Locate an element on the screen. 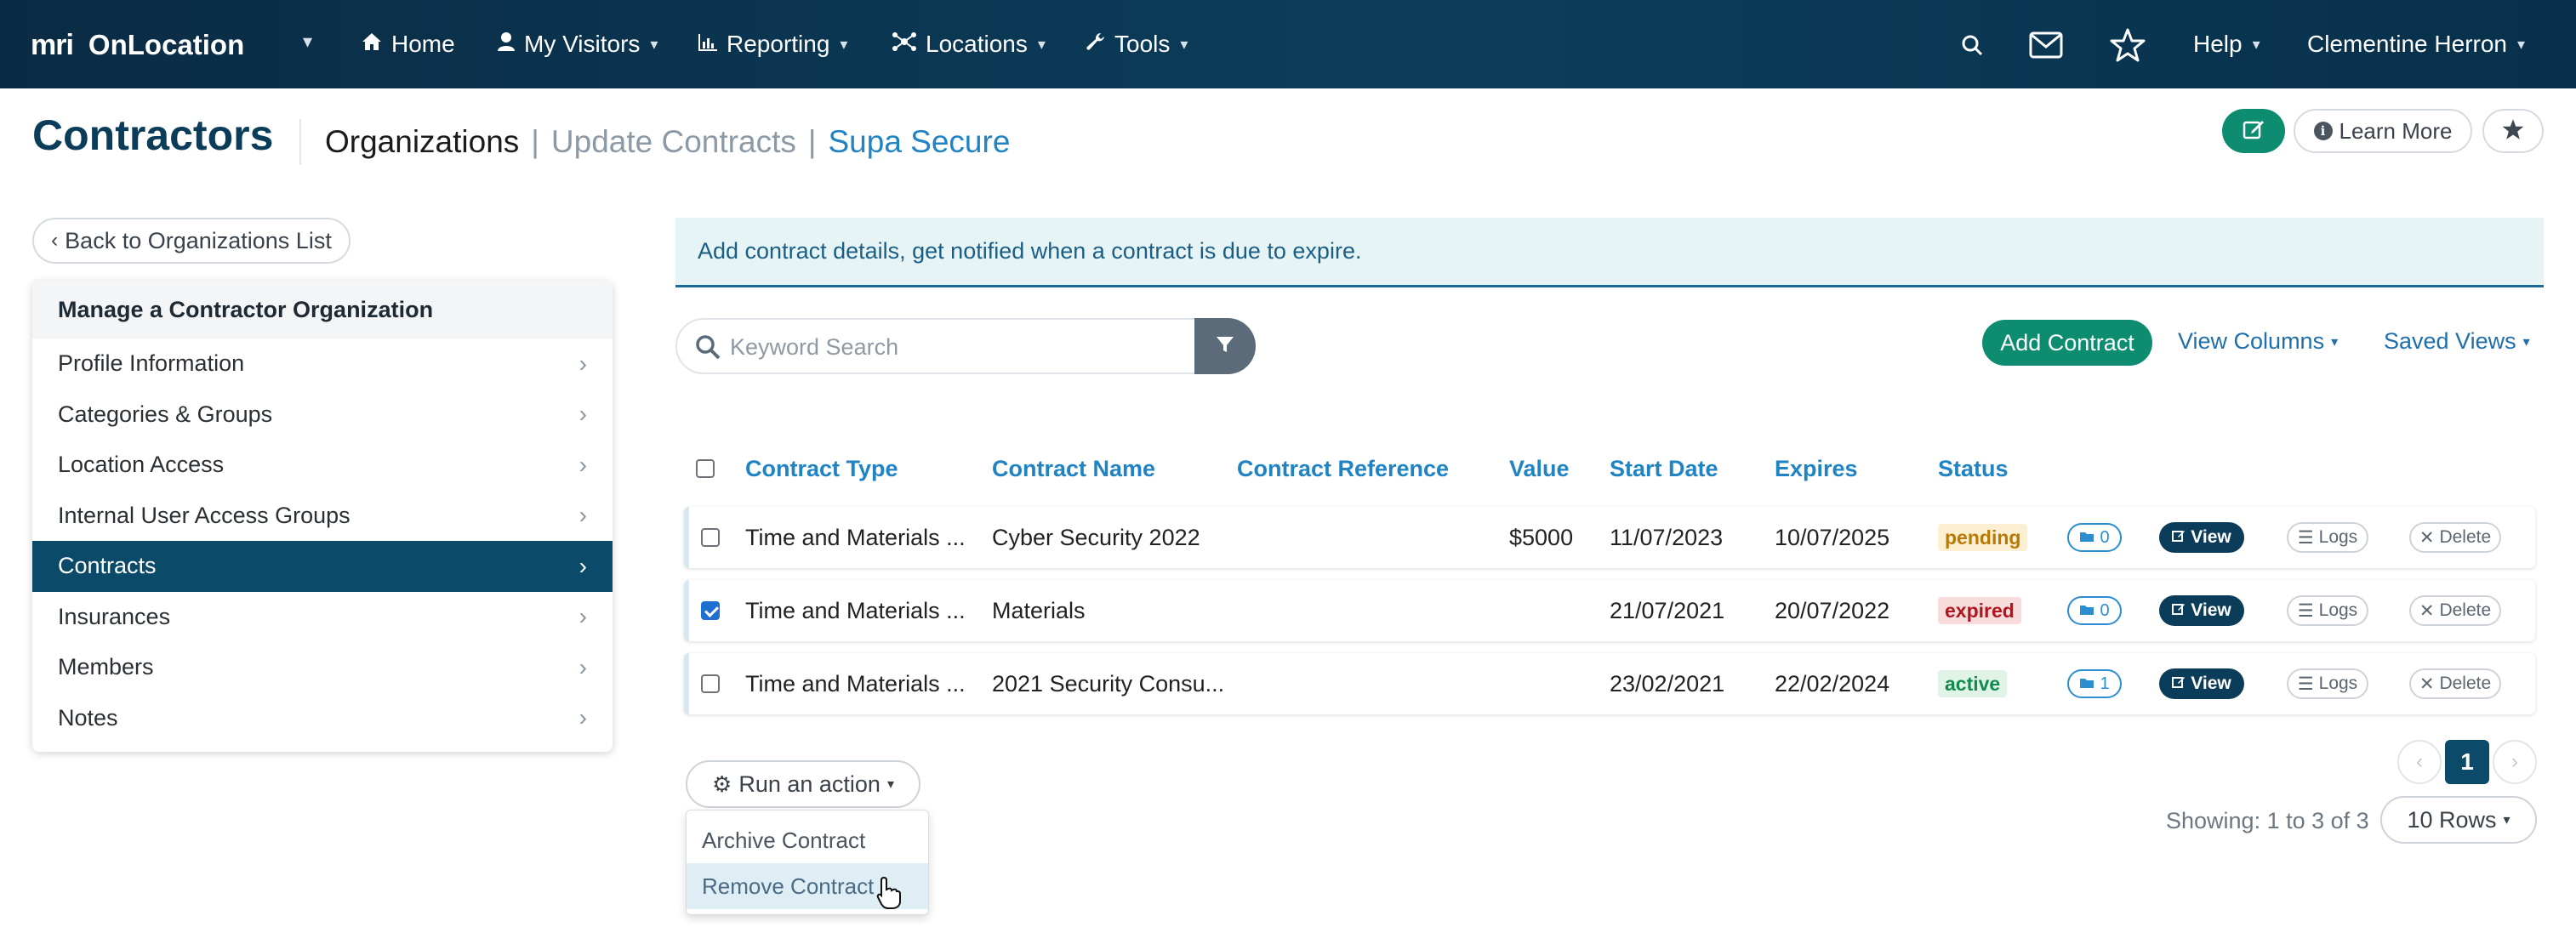  brand-name: OnLocation is located at coordinates (166, 44).